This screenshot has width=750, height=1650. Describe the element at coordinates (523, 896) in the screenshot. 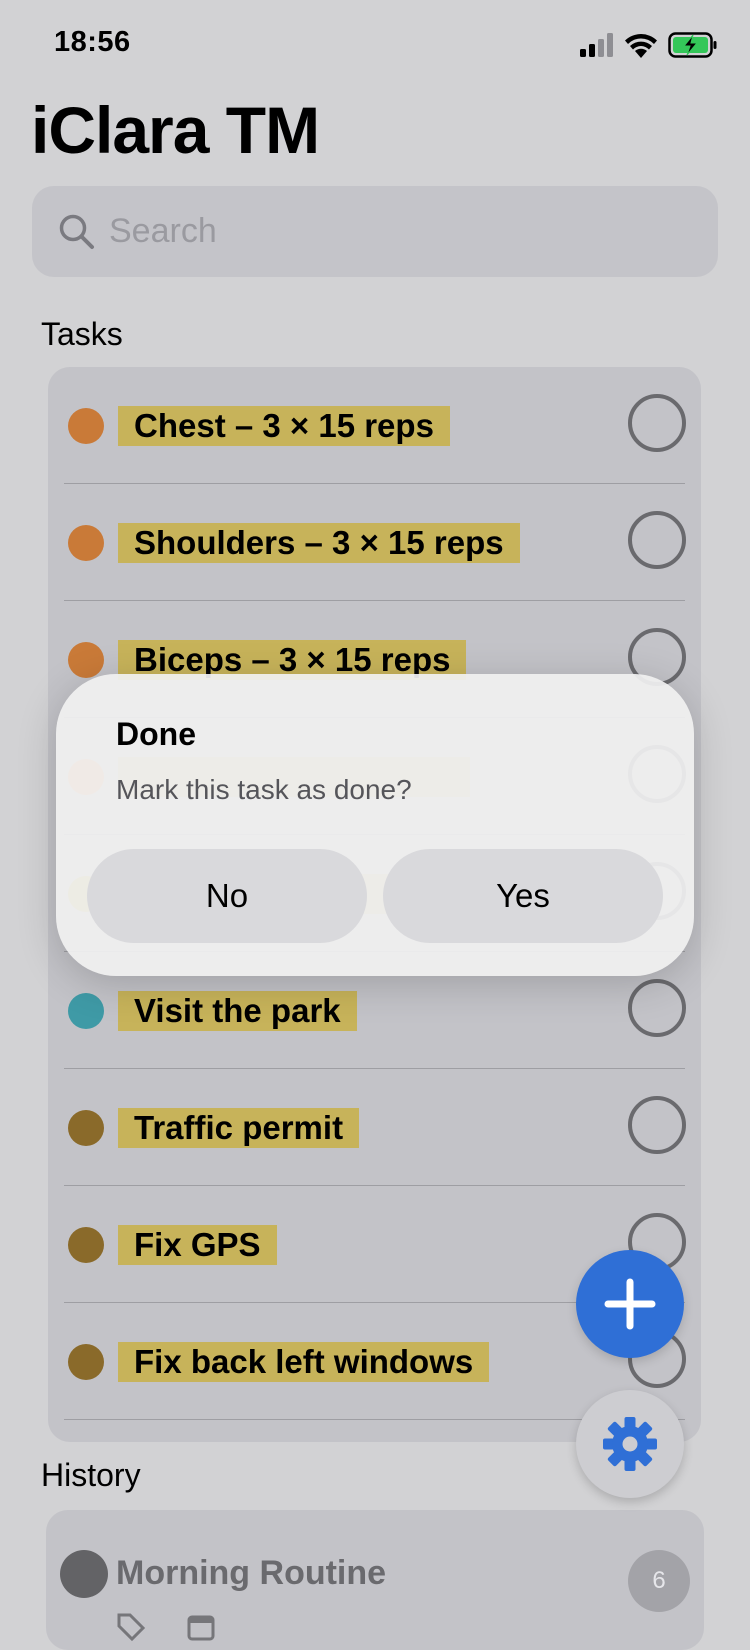

I see `yes-button: Yes` at that location.